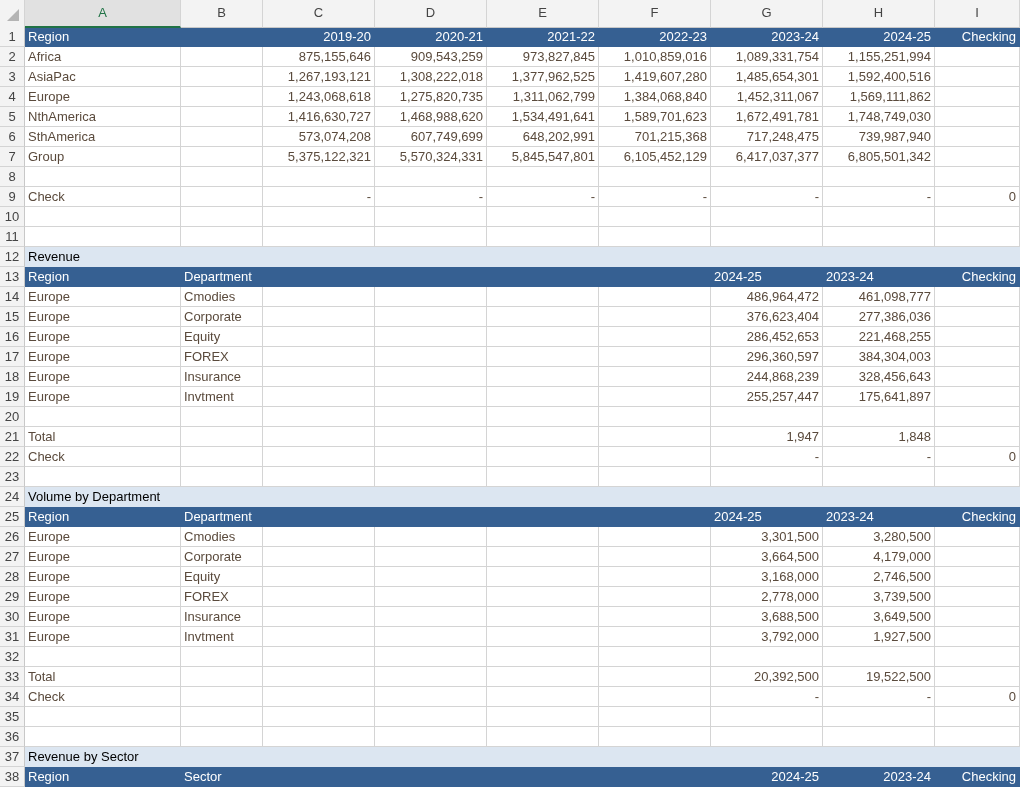 This screenshot has width=1025, height=790. I want to click on table-cell: 3,664,500, so click(767, 557).